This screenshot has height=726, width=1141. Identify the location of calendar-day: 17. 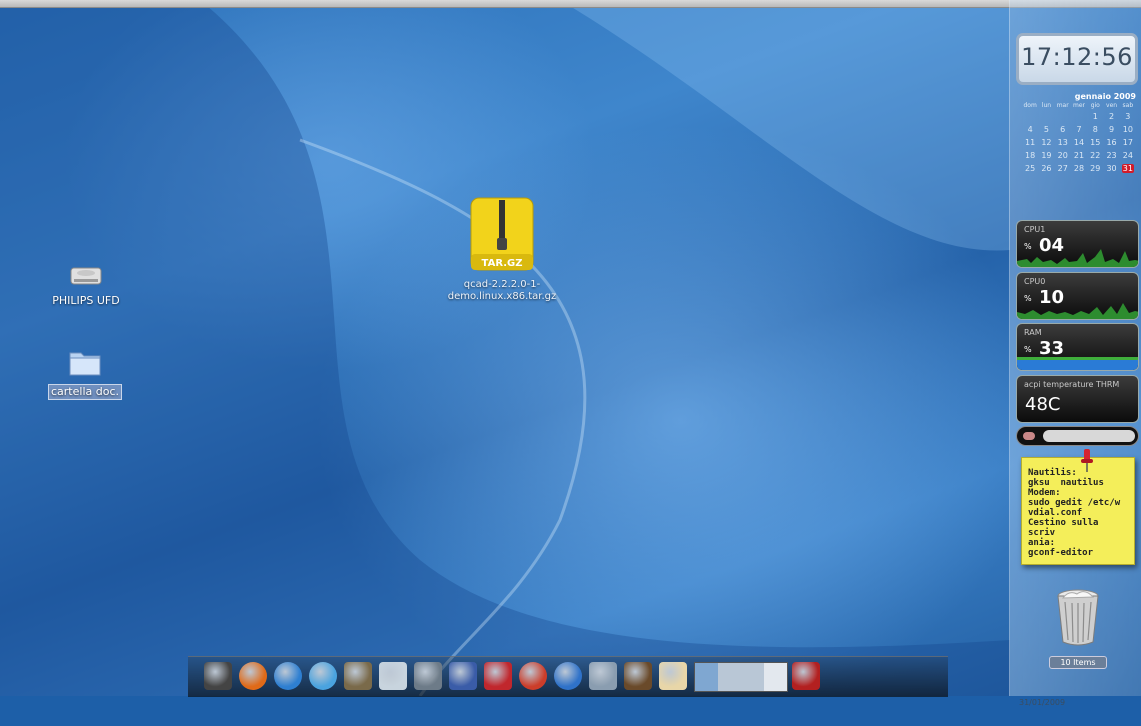
(1128, 142).